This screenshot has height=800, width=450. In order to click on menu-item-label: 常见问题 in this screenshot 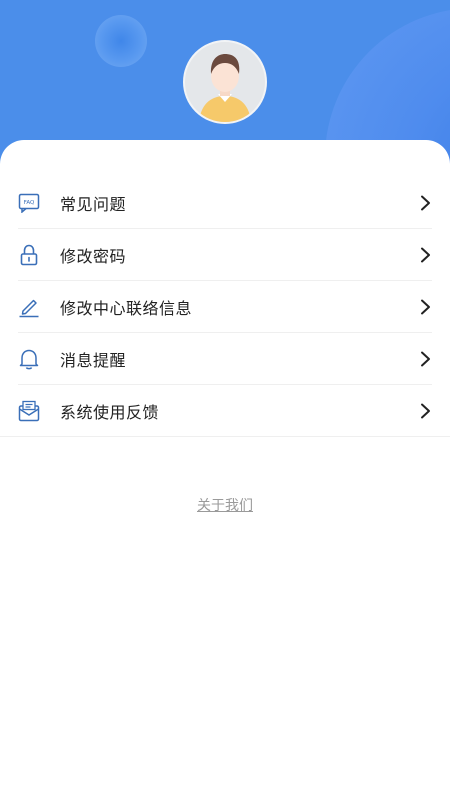, I will do `click(93, 204)`.